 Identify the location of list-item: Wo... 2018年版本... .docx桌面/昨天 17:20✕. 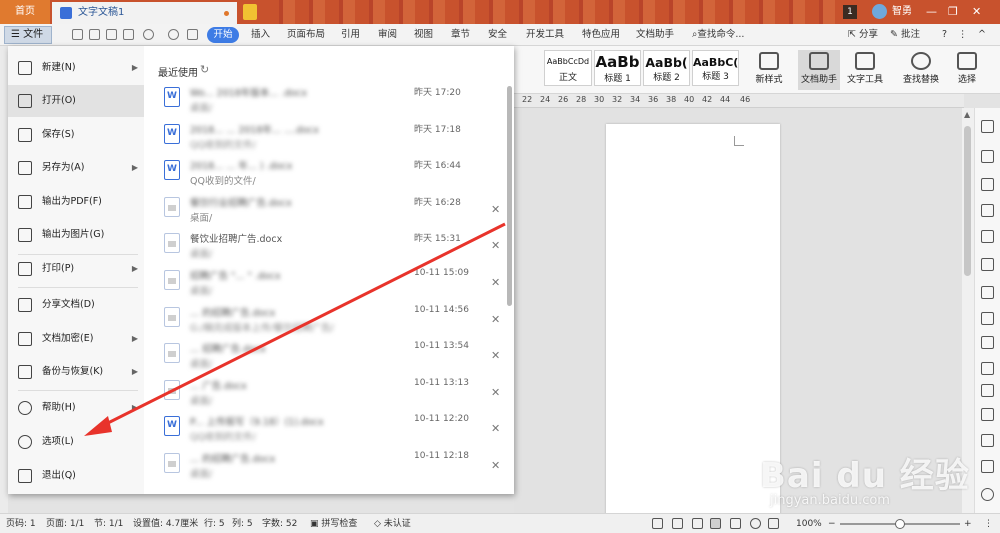
(333, 100).